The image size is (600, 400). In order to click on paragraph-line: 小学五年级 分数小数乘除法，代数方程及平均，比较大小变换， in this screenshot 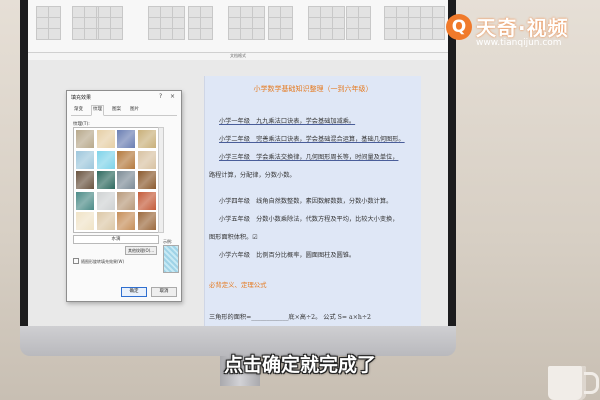, I will do `click(309, 219)`.